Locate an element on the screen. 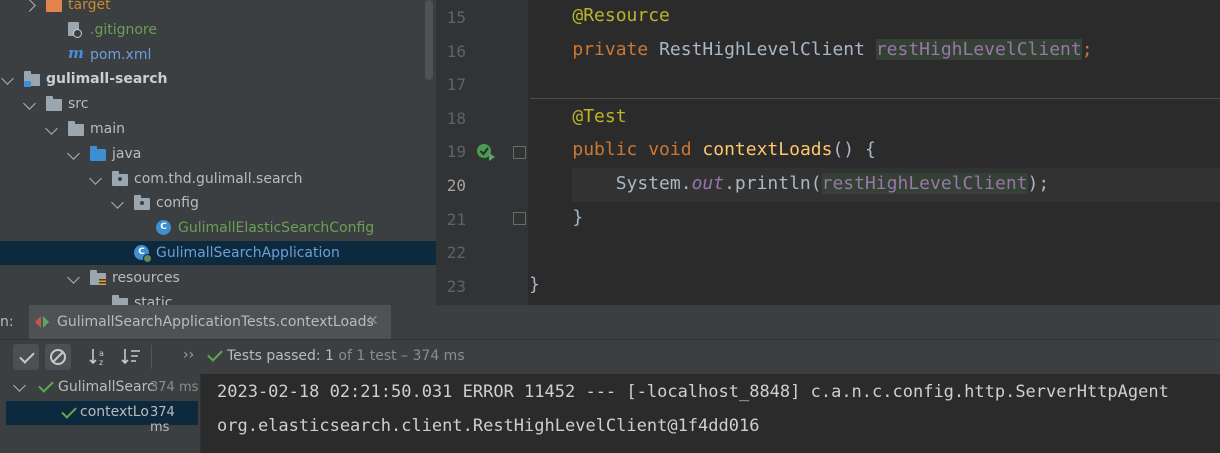 This screenshot has width=1220, height=453. line-number: 19 is located at coordinates (456, 152).